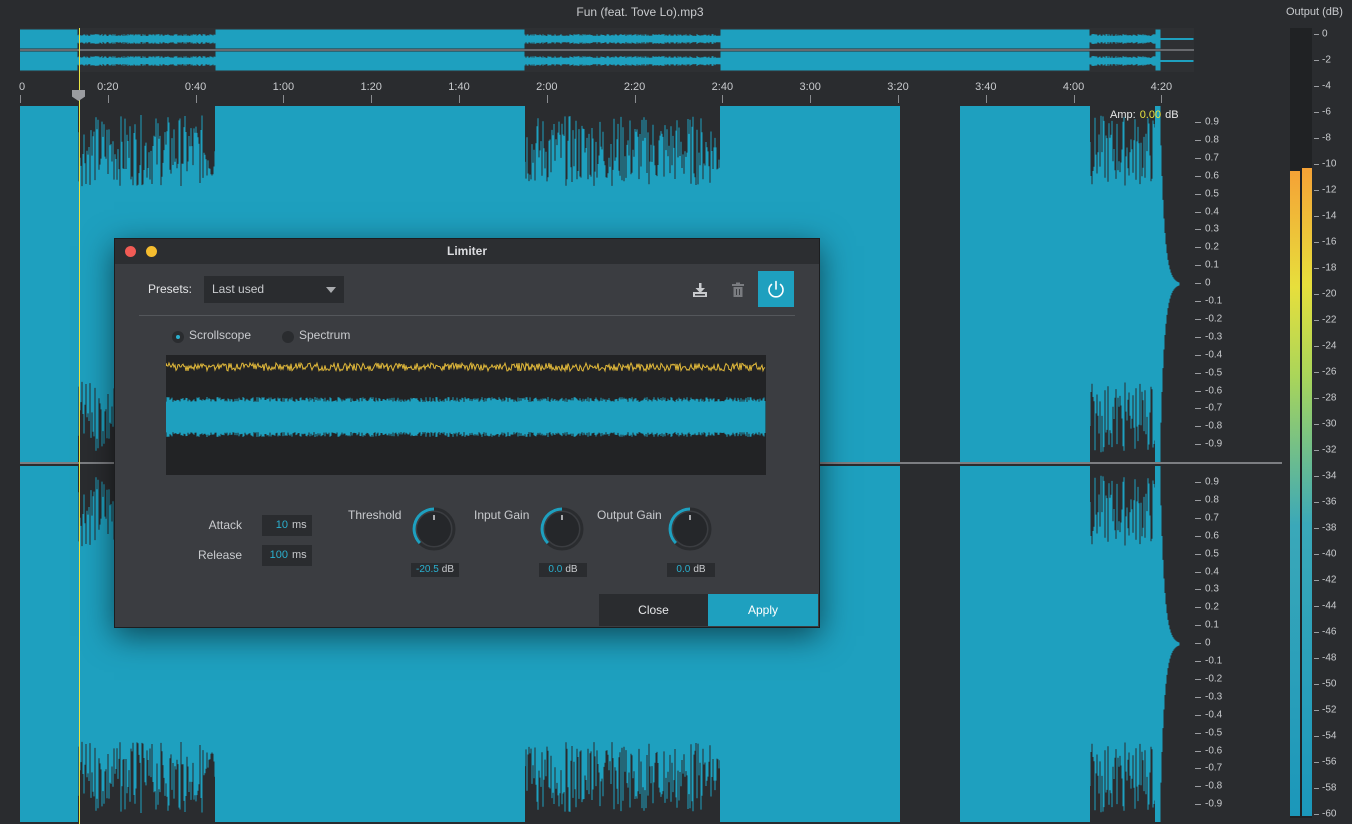 This screenshot has height=824, width=1352. Describe the element at coordinates (898, 87) in the screenshot. I see `timeline-tick-label: 3:20` at that location.